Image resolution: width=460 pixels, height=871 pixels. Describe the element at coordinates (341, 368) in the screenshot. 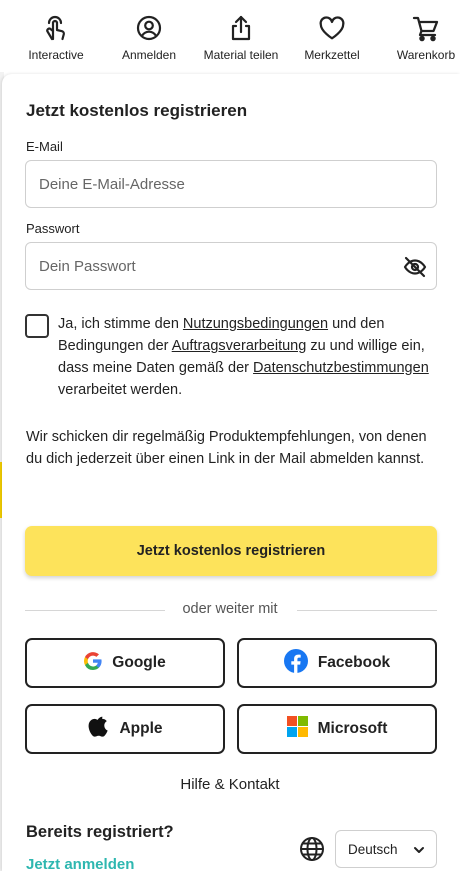

I see `privacy-policy-link: Datenschutzbestimmungen` at that location.